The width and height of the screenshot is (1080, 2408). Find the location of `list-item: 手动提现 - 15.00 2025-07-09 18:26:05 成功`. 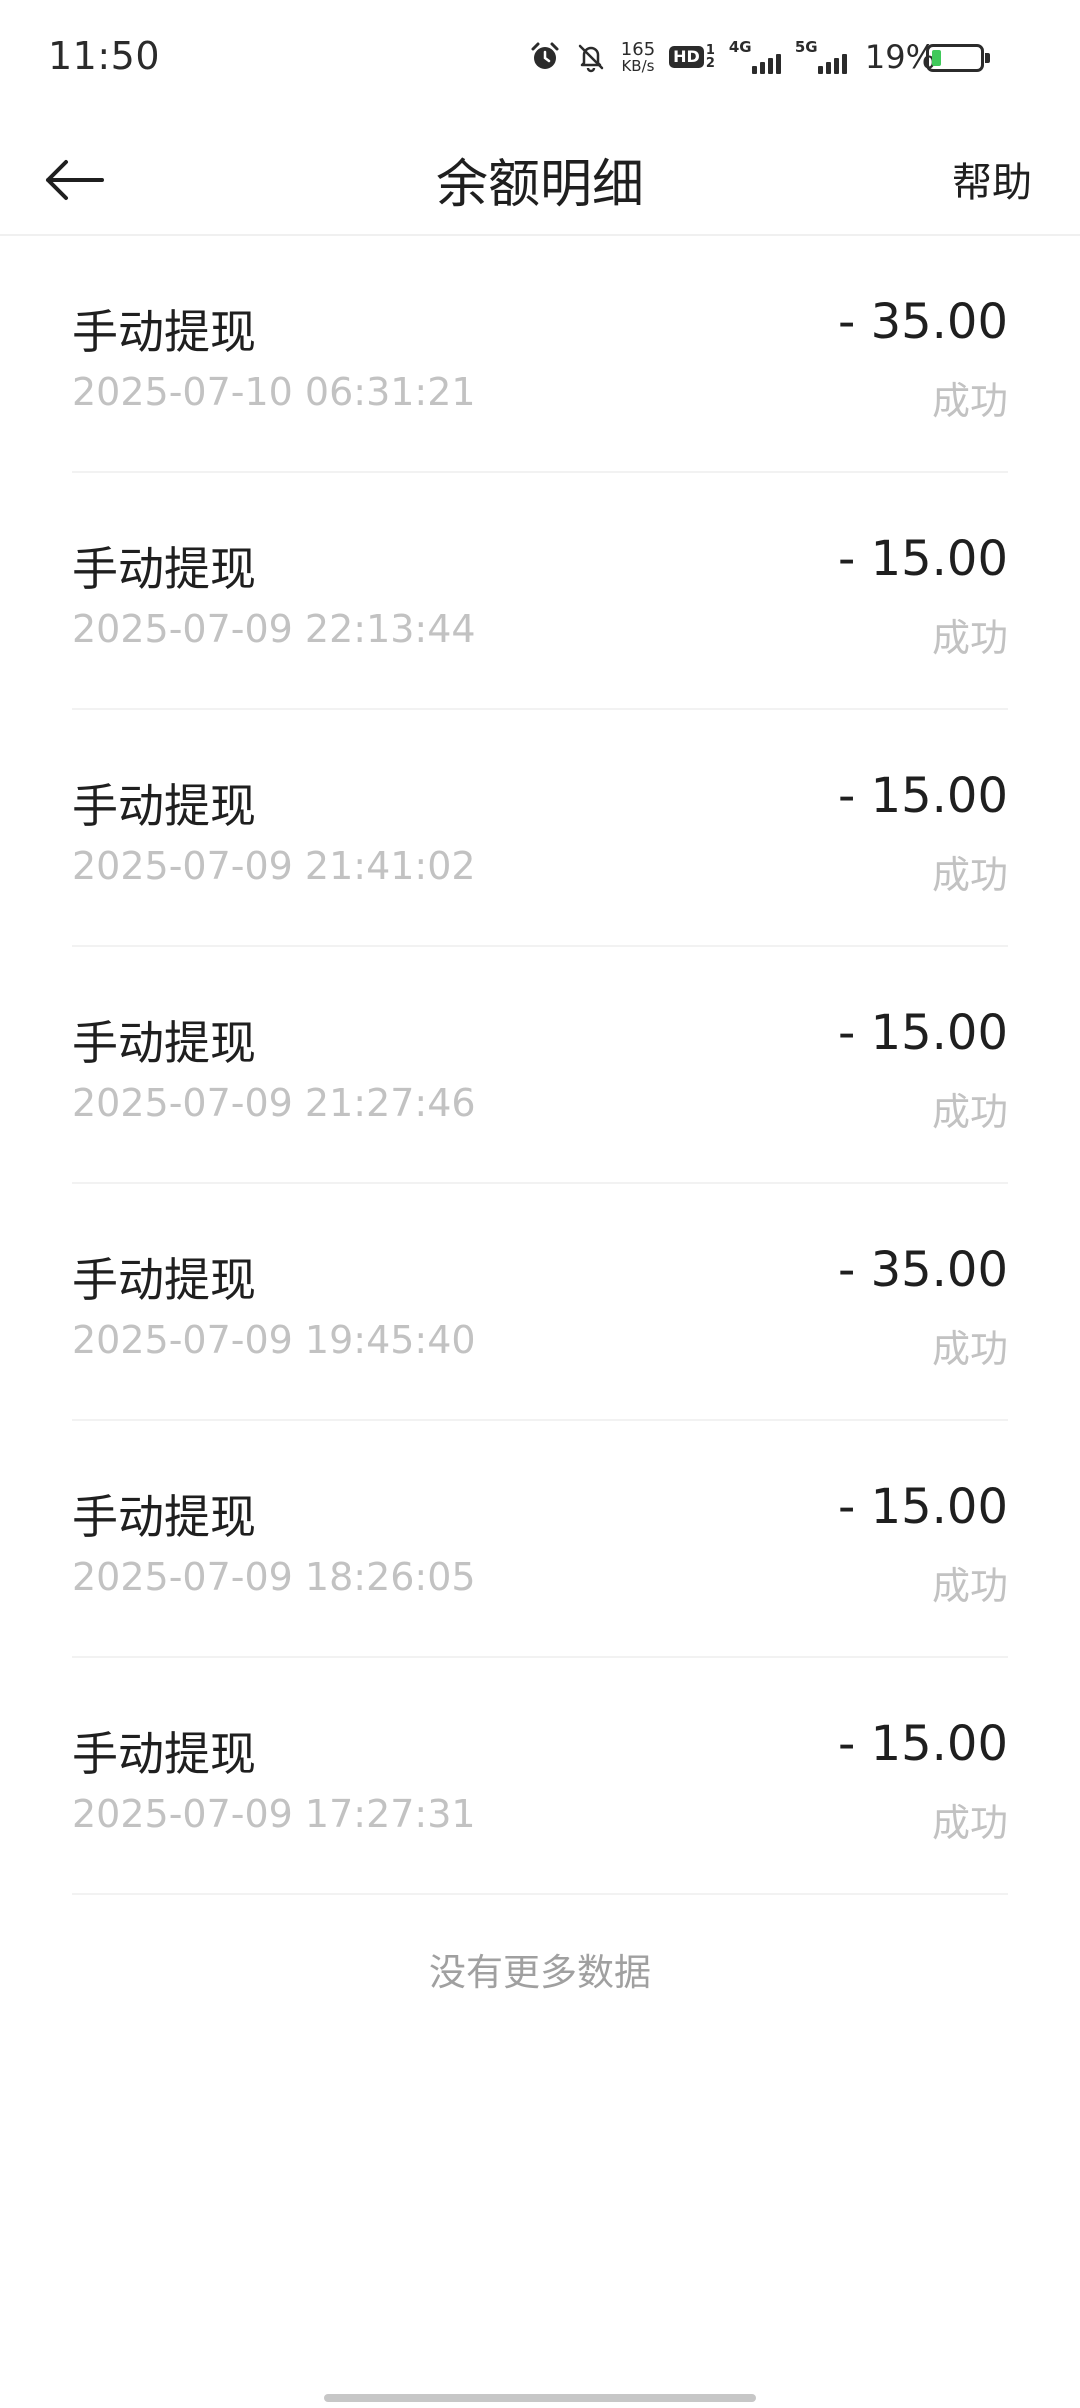

list-item: 手动提现 - 15.00 2025-07-09 18:26:05 成功 is located at coordinates (540, 1539).